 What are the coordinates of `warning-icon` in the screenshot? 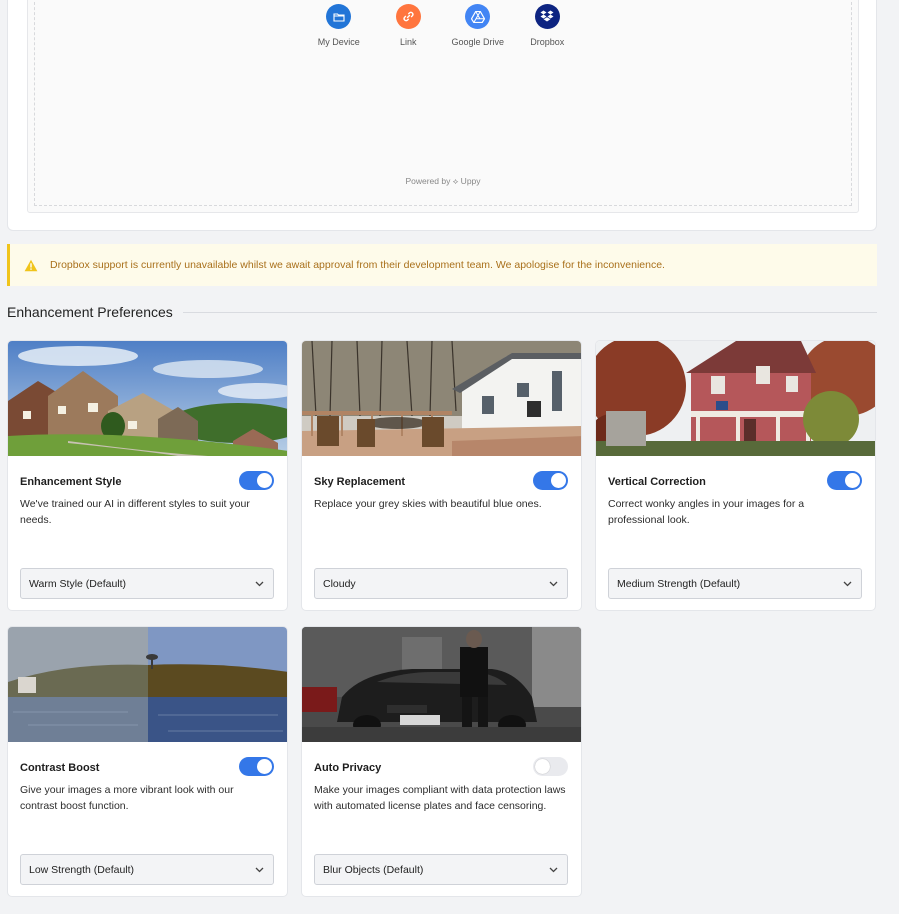 It's located at (31, 265).